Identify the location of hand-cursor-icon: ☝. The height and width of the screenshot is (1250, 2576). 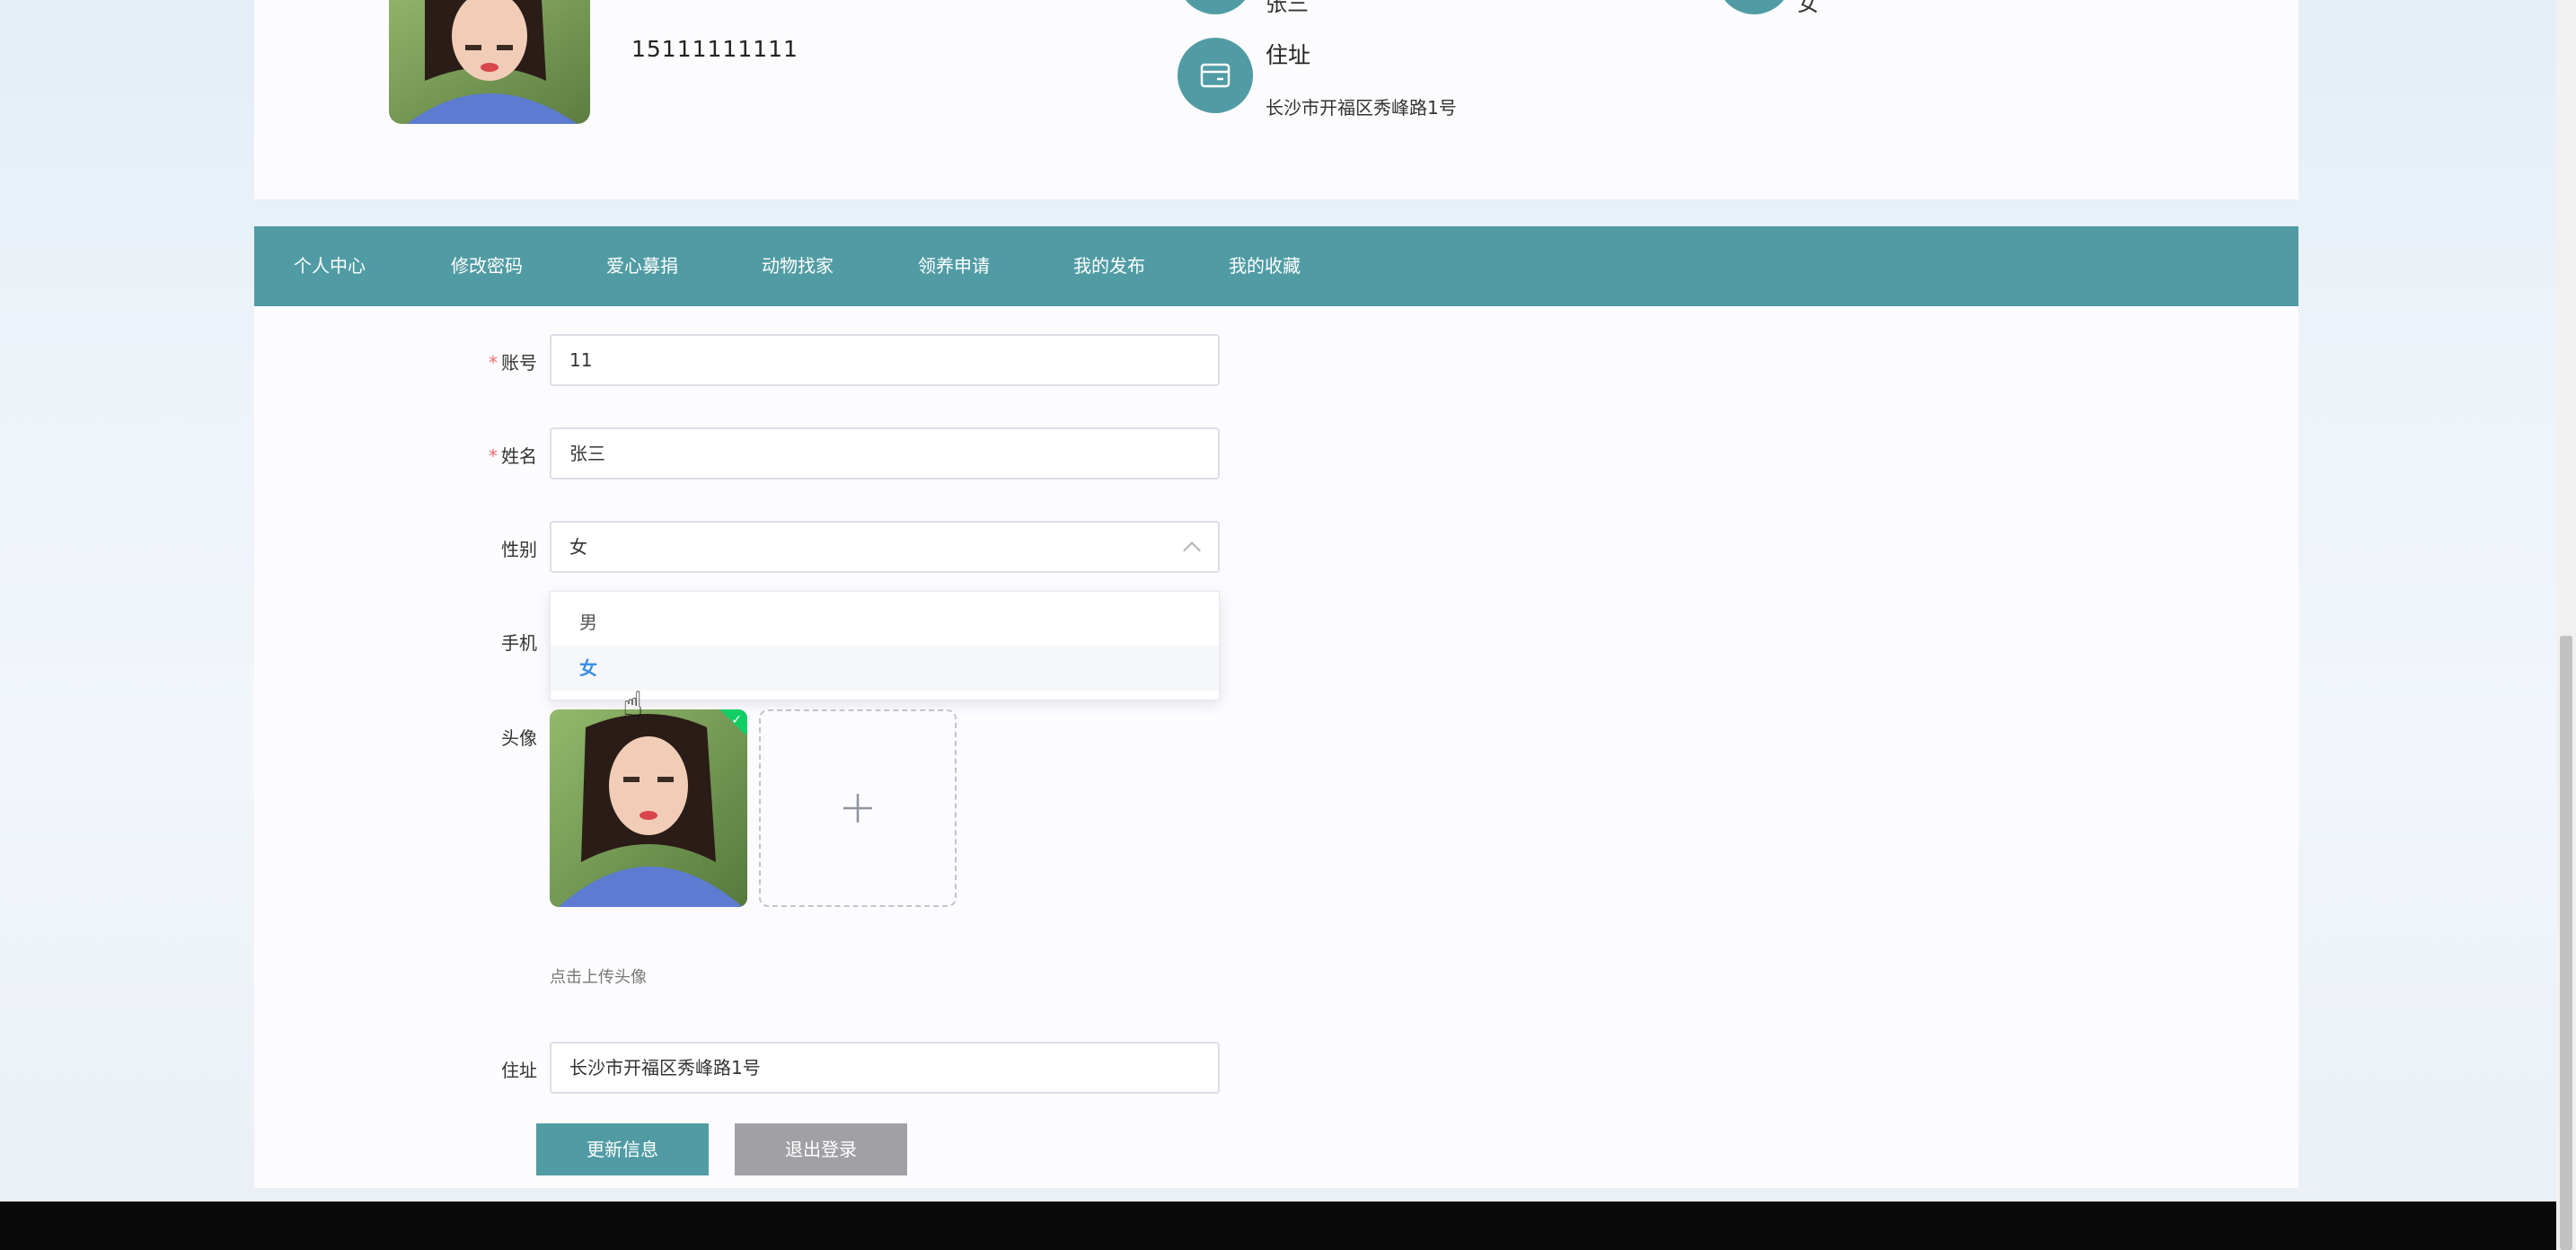
(633, 704).